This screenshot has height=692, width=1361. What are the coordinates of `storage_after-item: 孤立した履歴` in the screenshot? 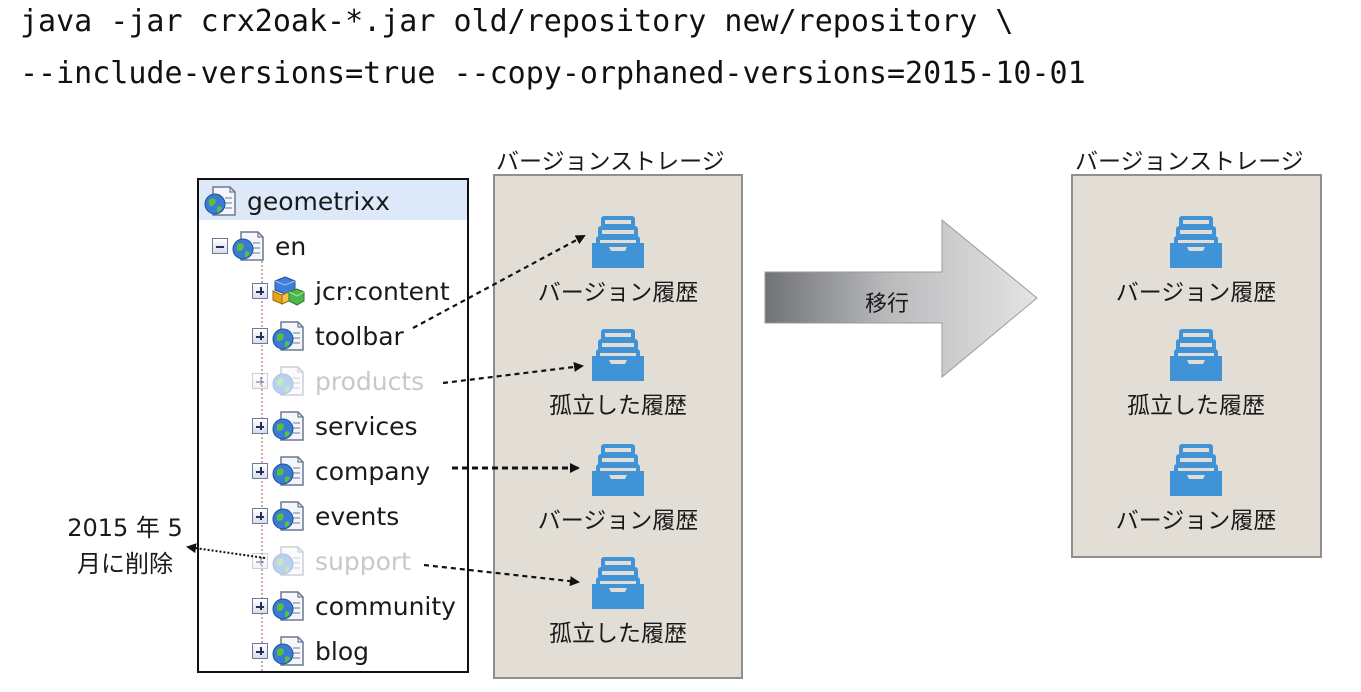 It's located at (1196, 374).